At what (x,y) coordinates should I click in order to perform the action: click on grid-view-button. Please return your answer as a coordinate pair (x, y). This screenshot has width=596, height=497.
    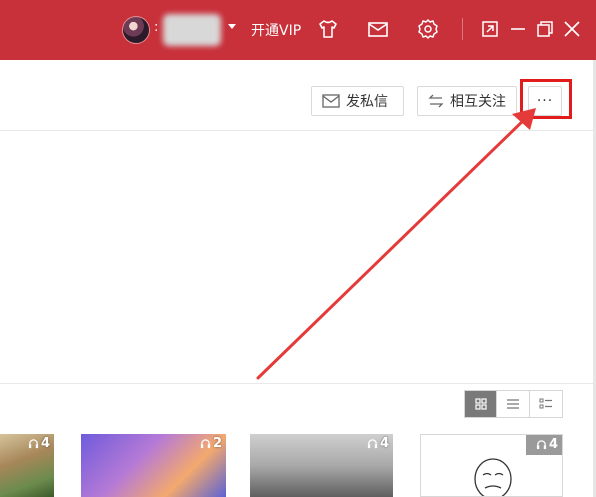
    Looking at the image, I should click on (481, 404).